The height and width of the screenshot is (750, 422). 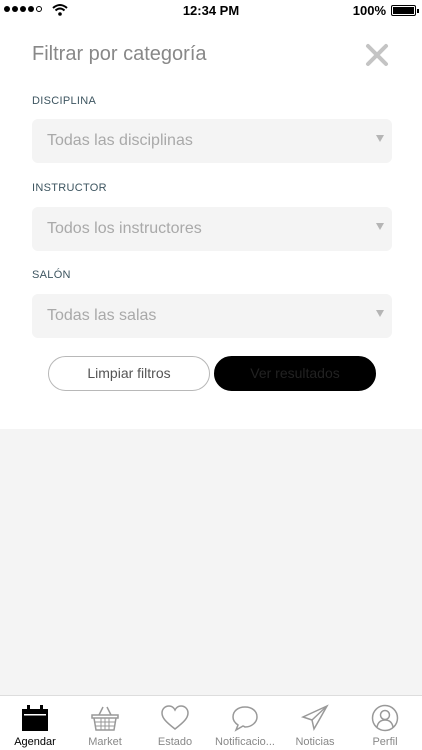 What do you see at coordinates (102, 315) in the screenshot?
I see `room-select-value: Todas las salas` at bounding box center [102, 315].